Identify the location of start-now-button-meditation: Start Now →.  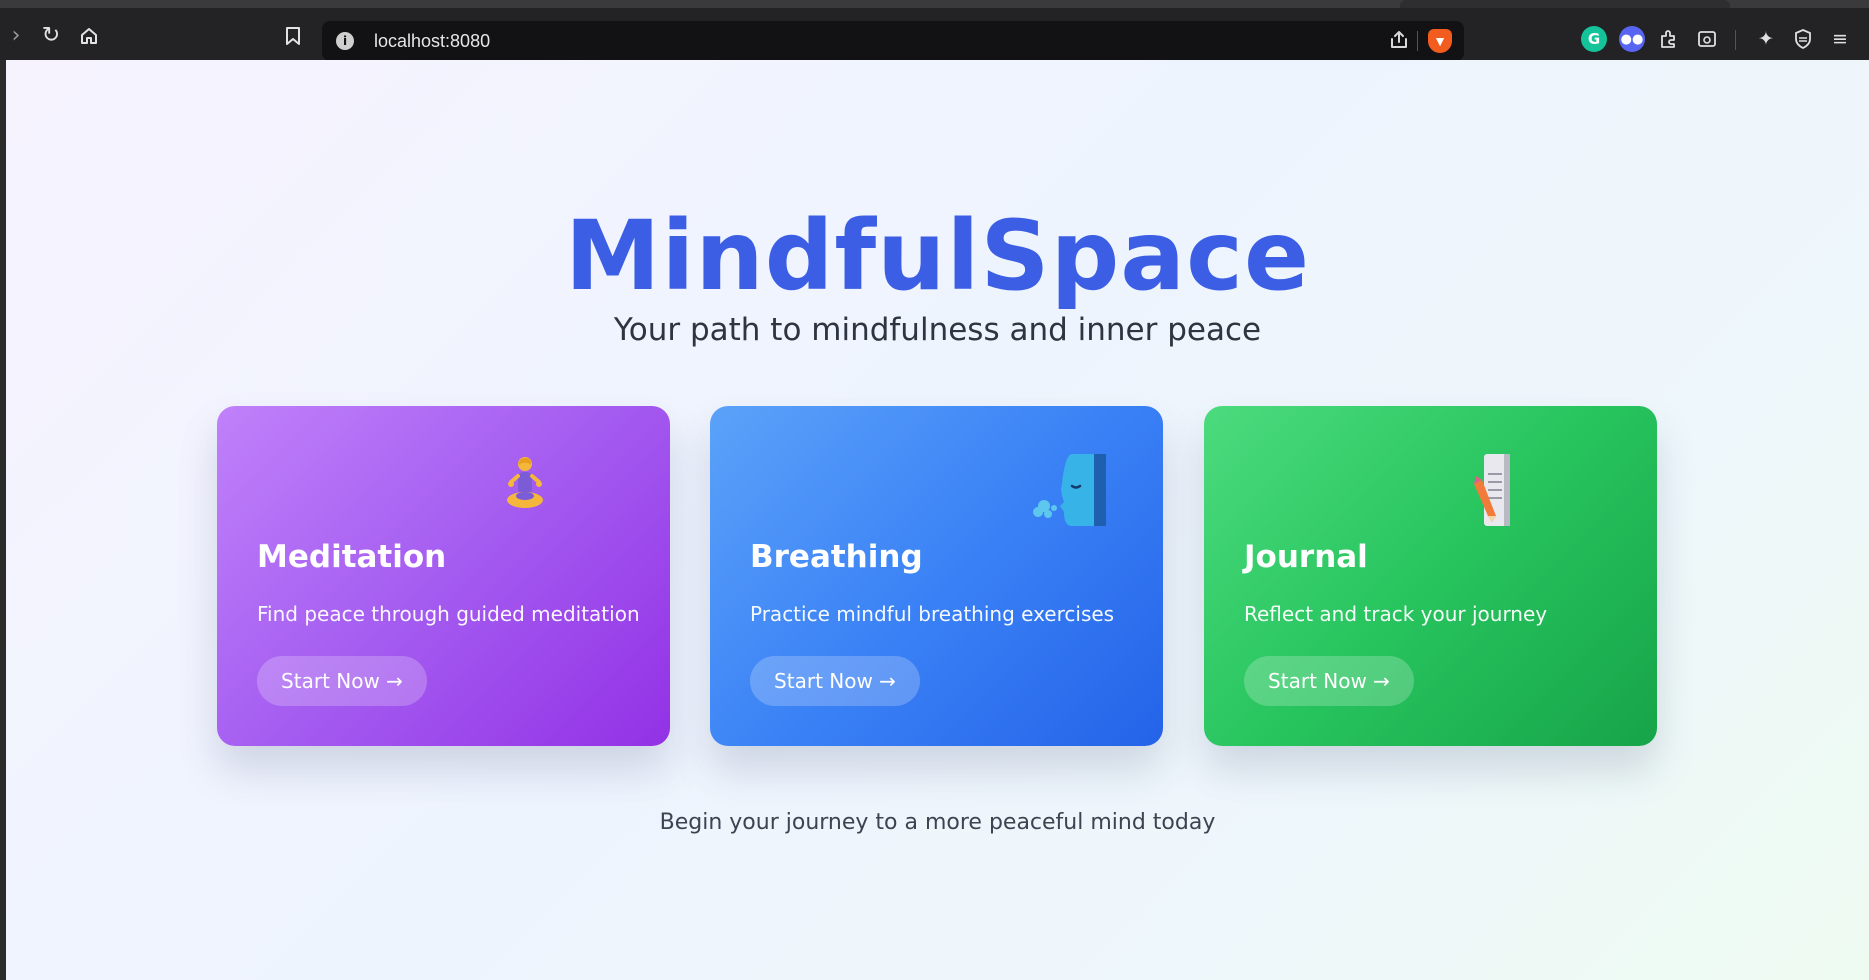
(342, 681).